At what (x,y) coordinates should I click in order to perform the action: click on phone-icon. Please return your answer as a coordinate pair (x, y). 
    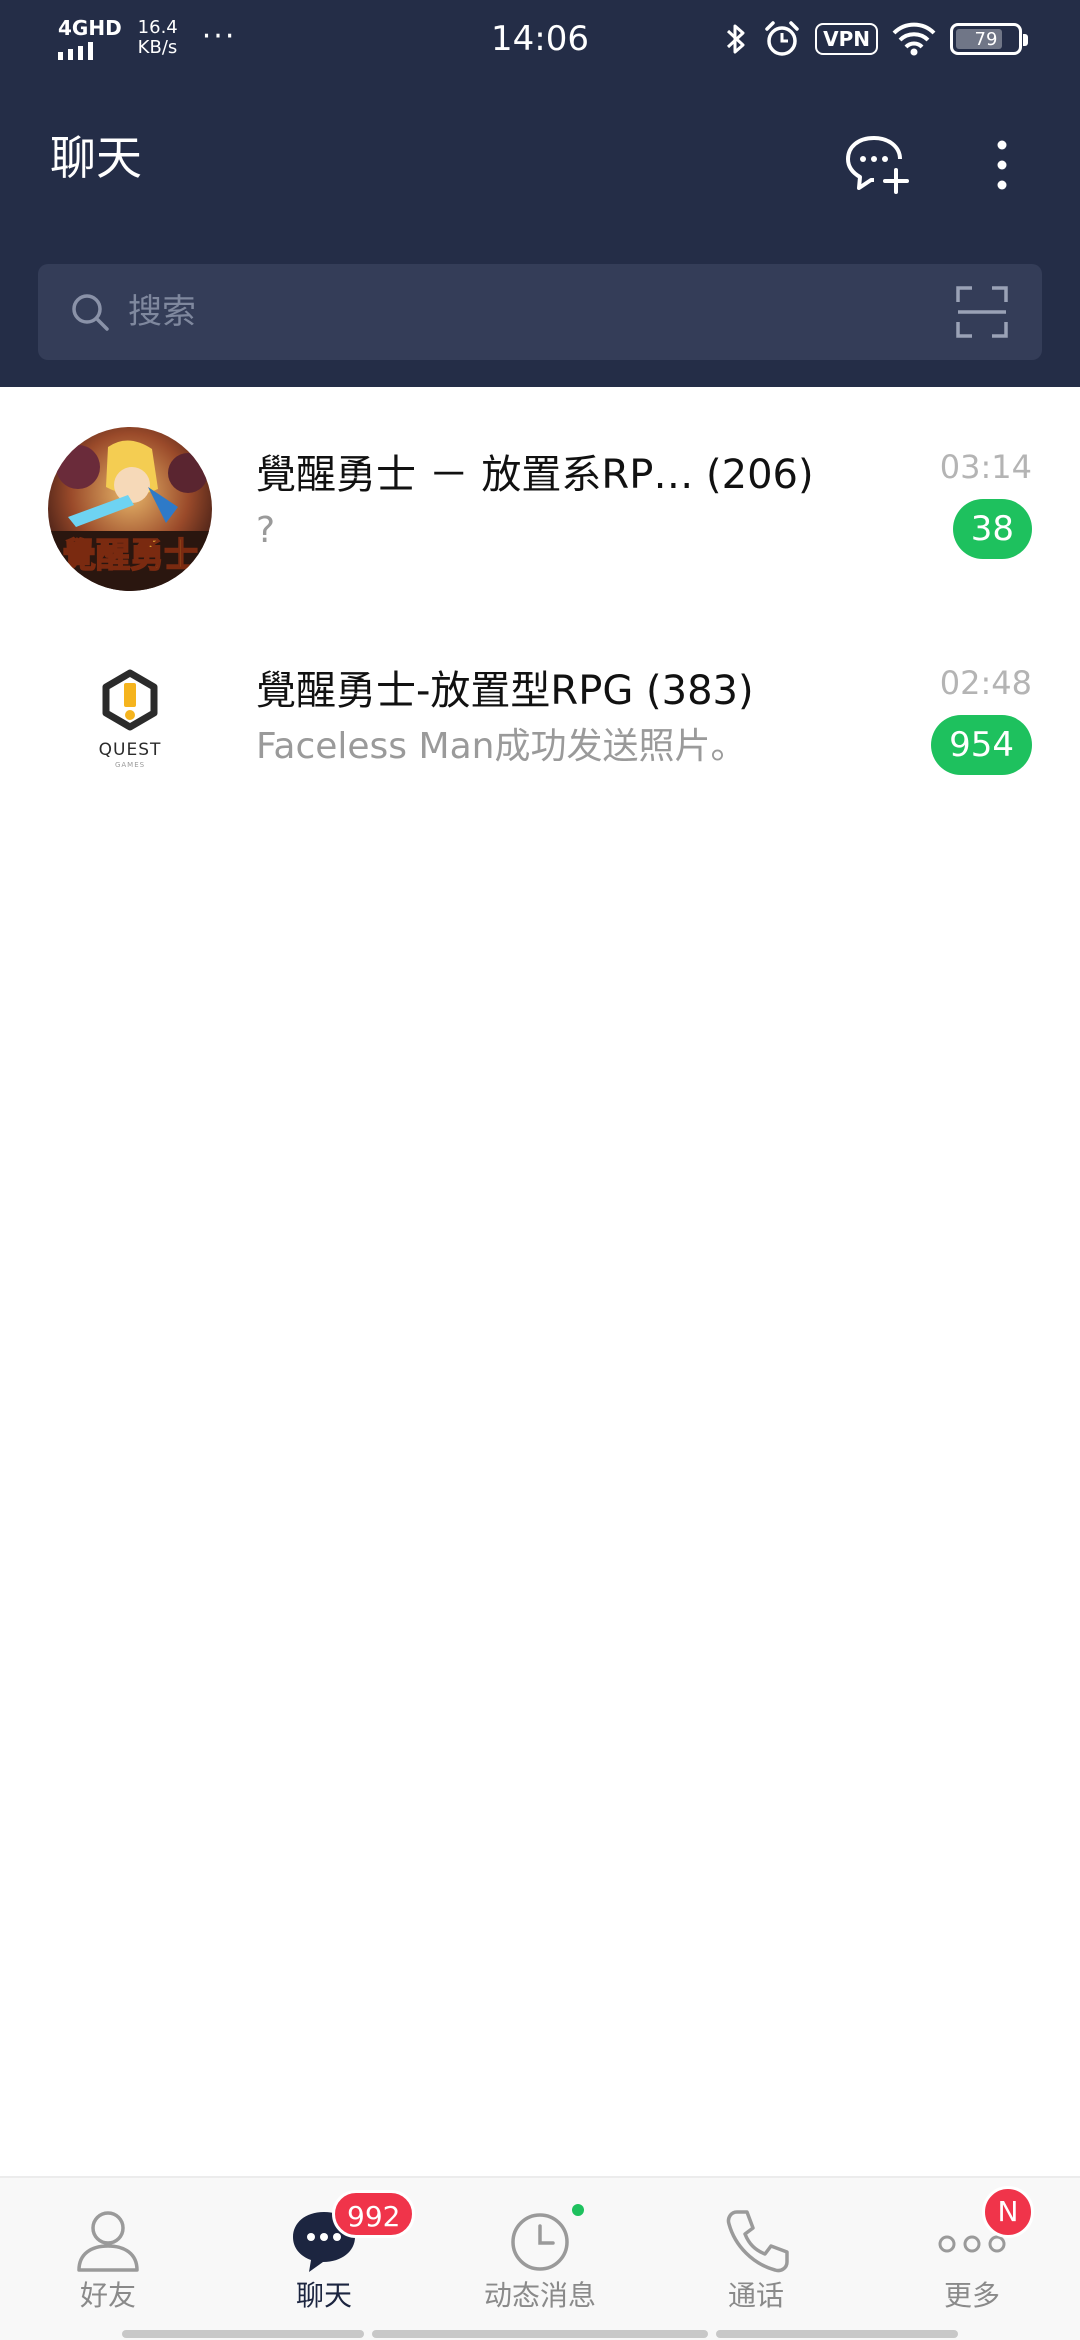
    Looking at the image, I should click on (757, 2241).